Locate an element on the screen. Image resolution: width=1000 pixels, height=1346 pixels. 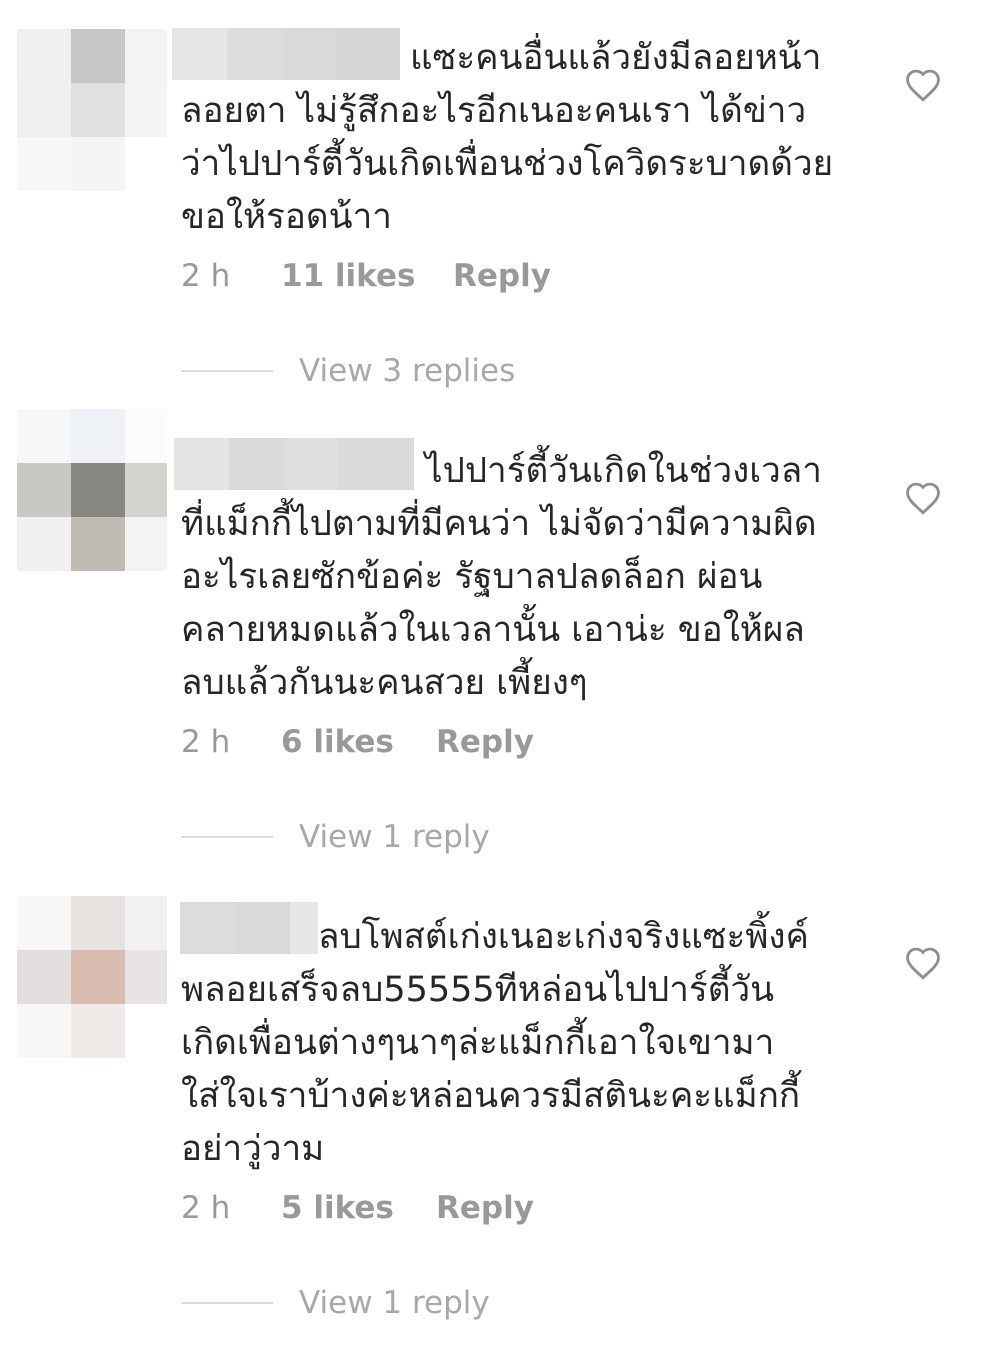
comment-likes: 11 likes is located at coordinates (367, 276).